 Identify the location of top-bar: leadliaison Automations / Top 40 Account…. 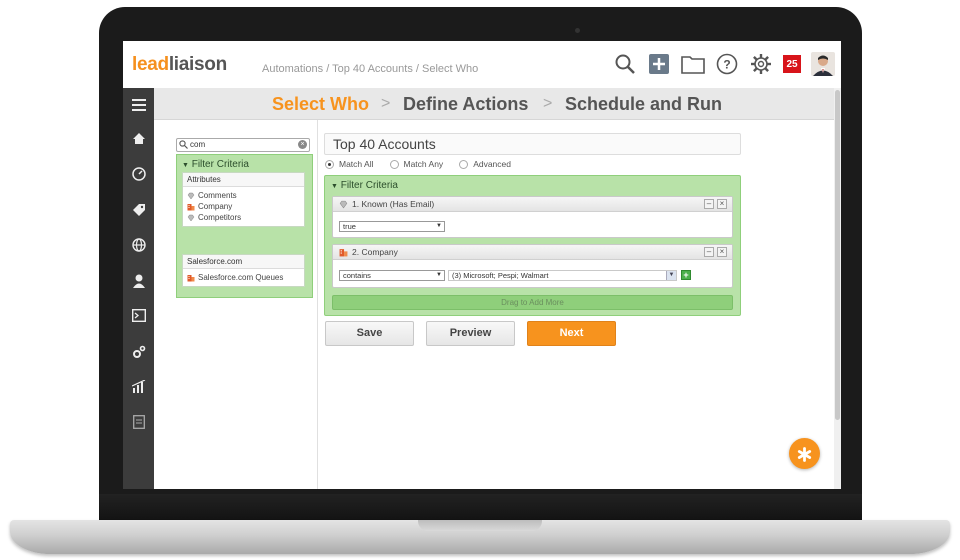
(482, 64).